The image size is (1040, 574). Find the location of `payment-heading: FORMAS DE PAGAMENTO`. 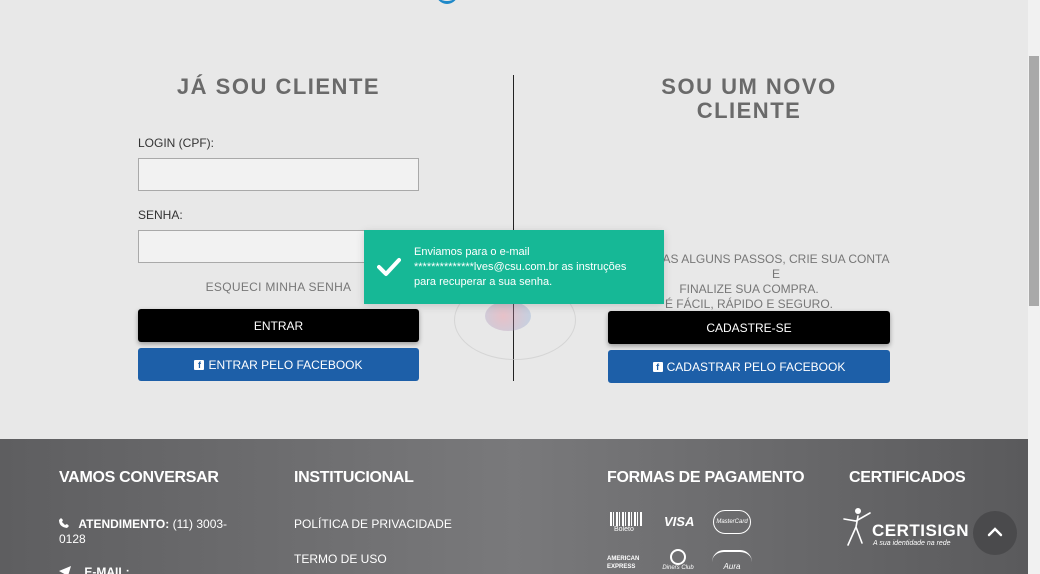

payment-heading: FORMAS DE PAGAMENTO is located at coordinates (706, 477).